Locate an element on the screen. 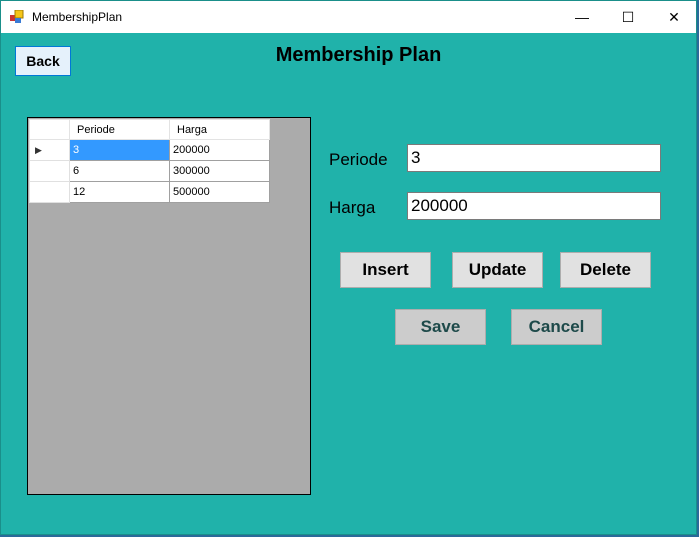  row-header-corner is located at coordinates (49, 129).